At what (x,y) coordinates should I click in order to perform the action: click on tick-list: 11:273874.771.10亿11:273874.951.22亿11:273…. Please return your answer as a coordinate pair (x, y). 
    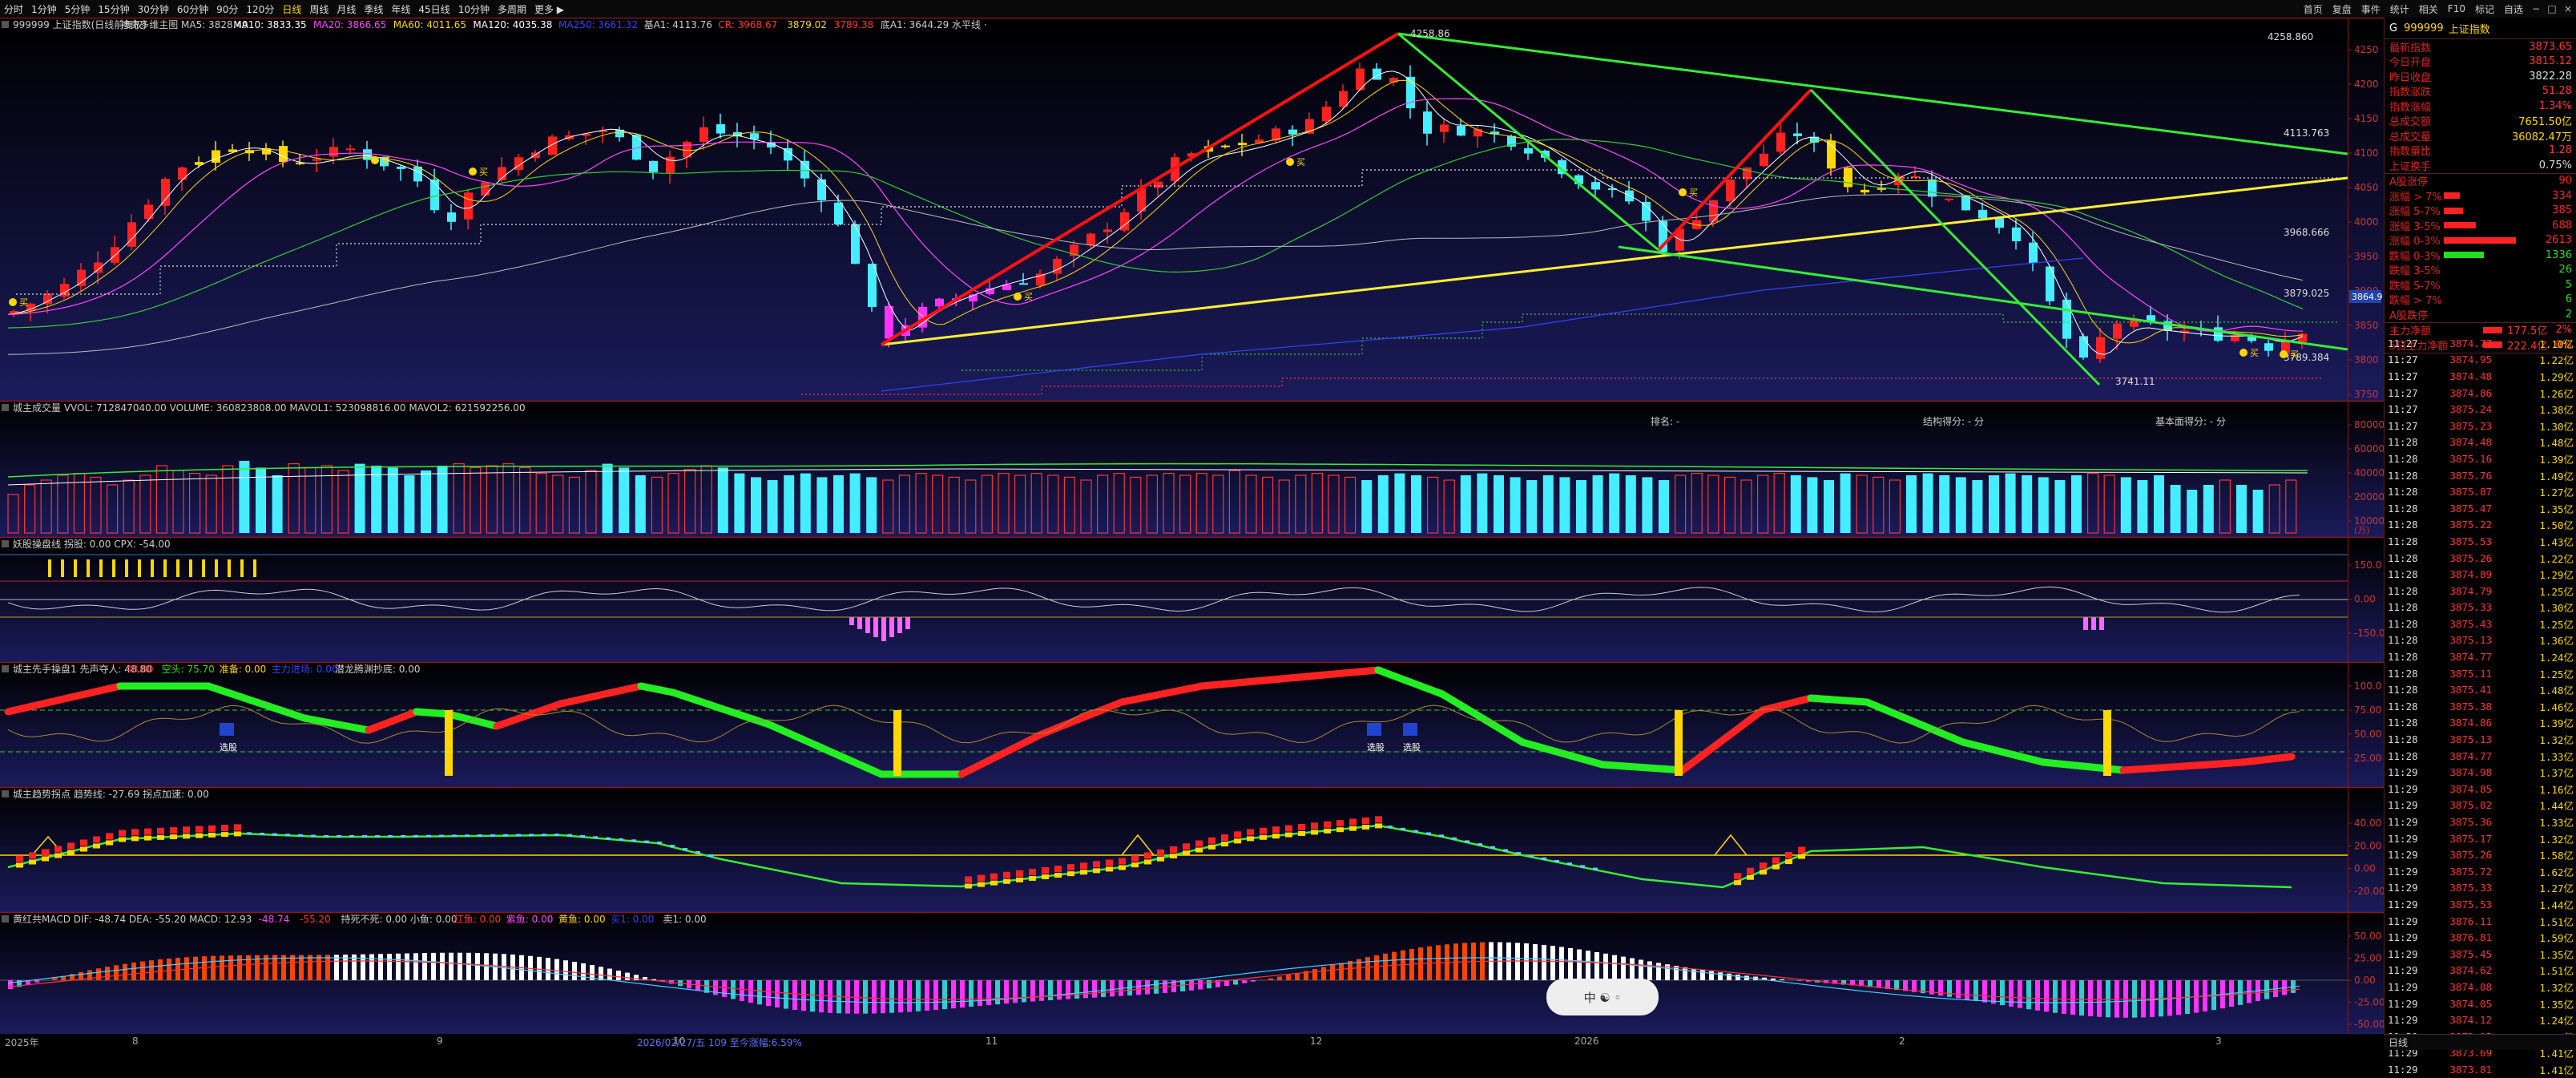
    Looking at the image, I should click on (2480, 706).